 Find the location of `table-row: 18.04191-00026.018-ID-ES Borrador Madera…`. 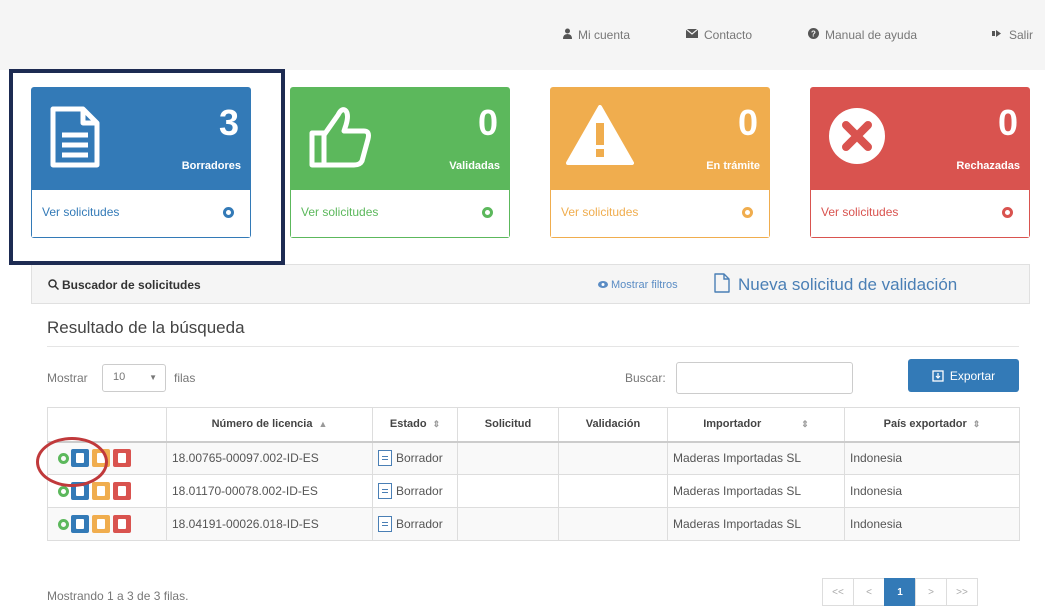

table-row: 18.04191-00026.018-ID-ES Borrador Madera… is located at coordinates (533, 524).